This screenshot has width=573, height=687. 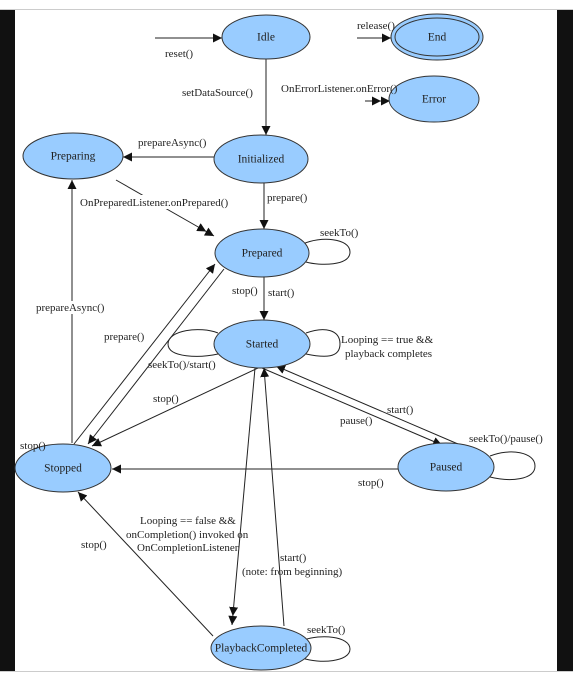 I want to click on state-label: Prepared, so click(x=262, y=254).